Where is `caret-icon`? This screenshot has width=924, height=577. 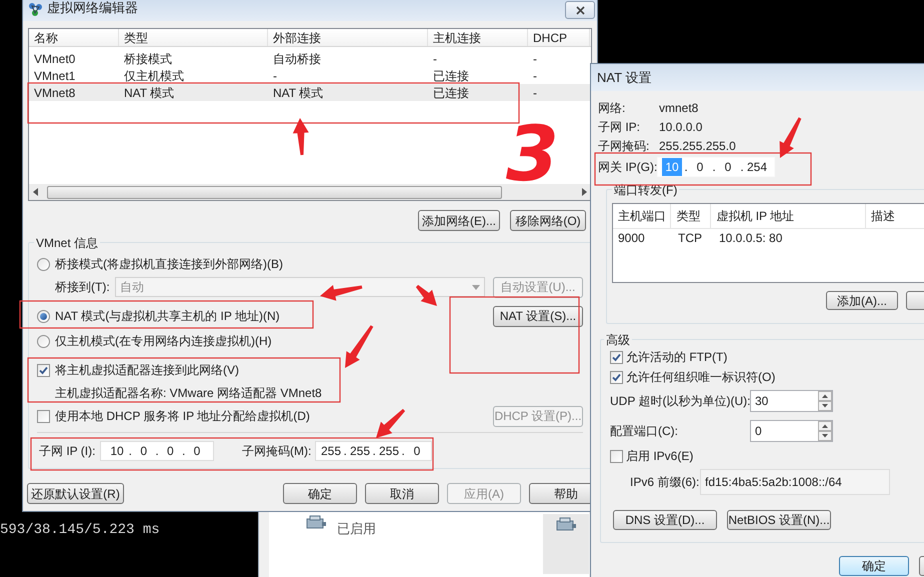
caret-icon is located at coordinates (476, 287).